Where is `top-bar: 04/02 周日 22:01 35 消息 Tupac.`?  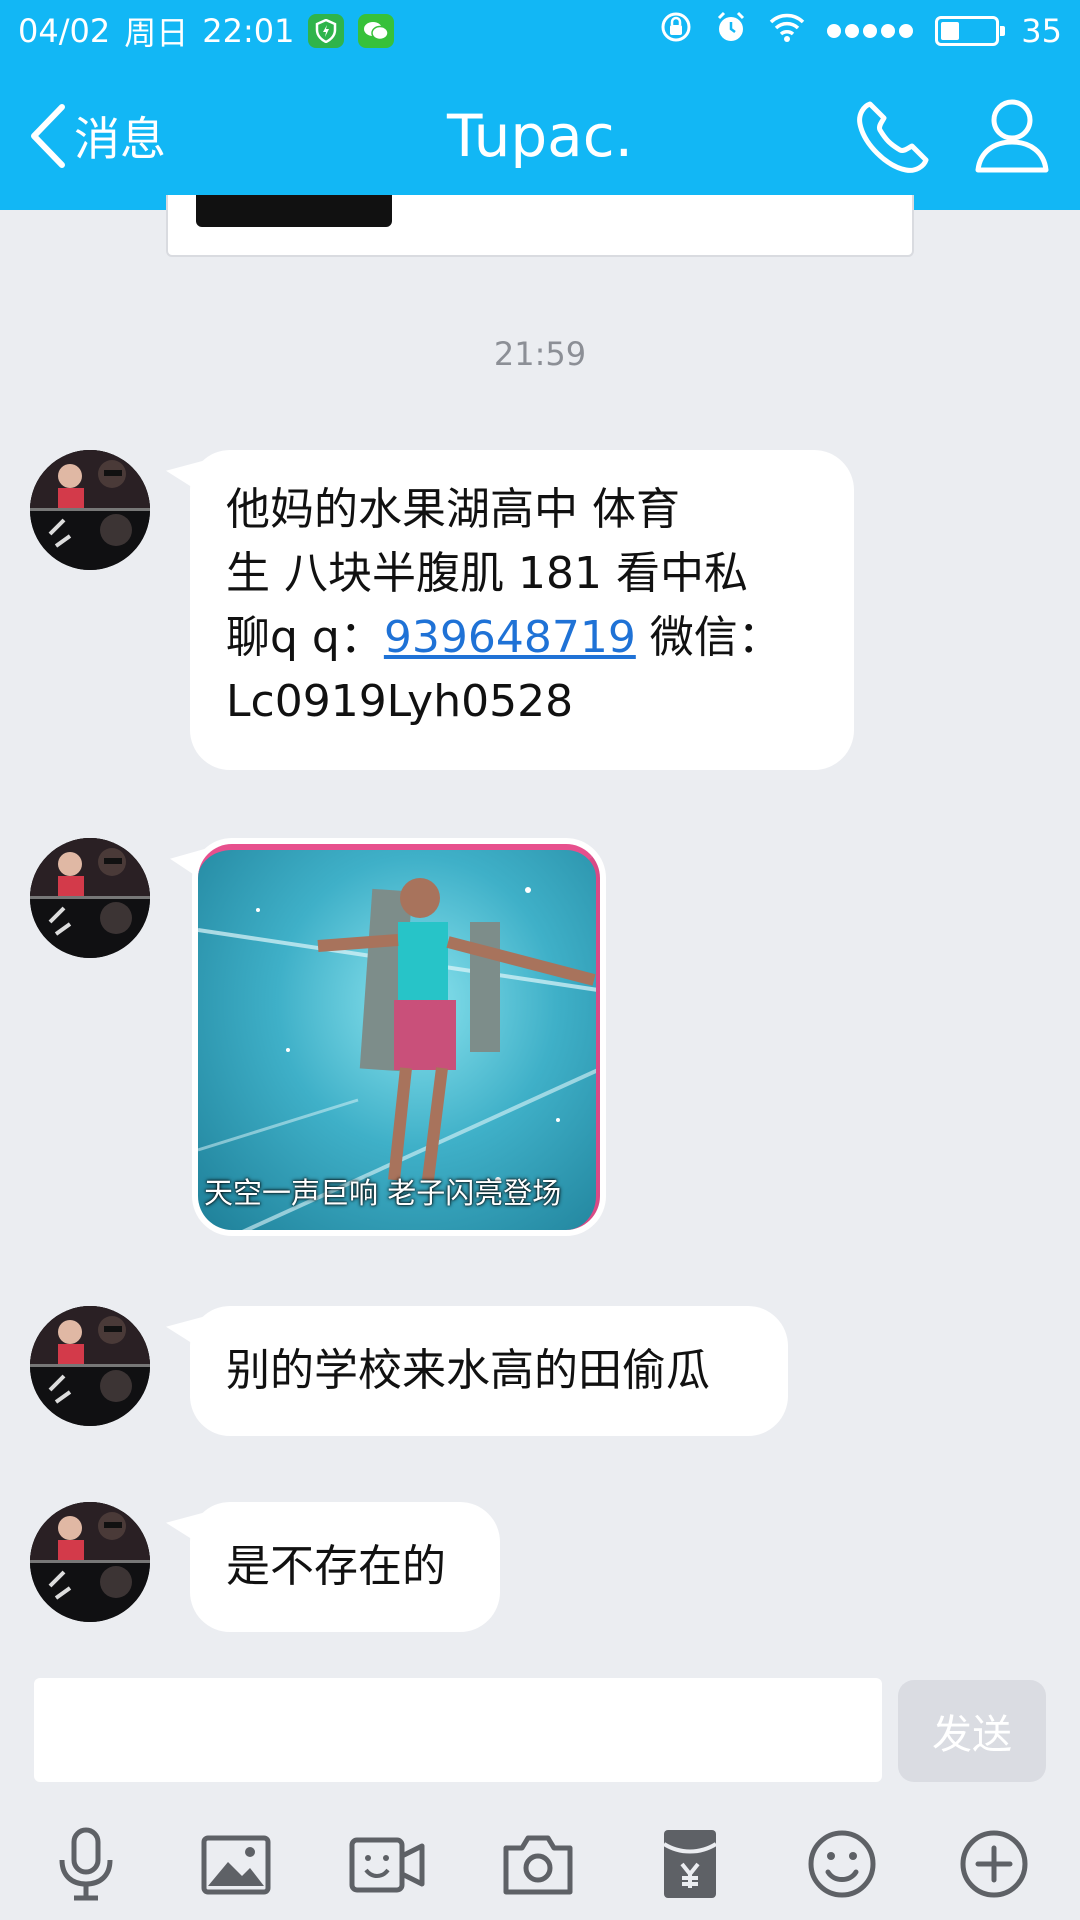 top-bar: 04/02 周日 22:01 35 消息 Tupac. is located at coordinates (540, 105).